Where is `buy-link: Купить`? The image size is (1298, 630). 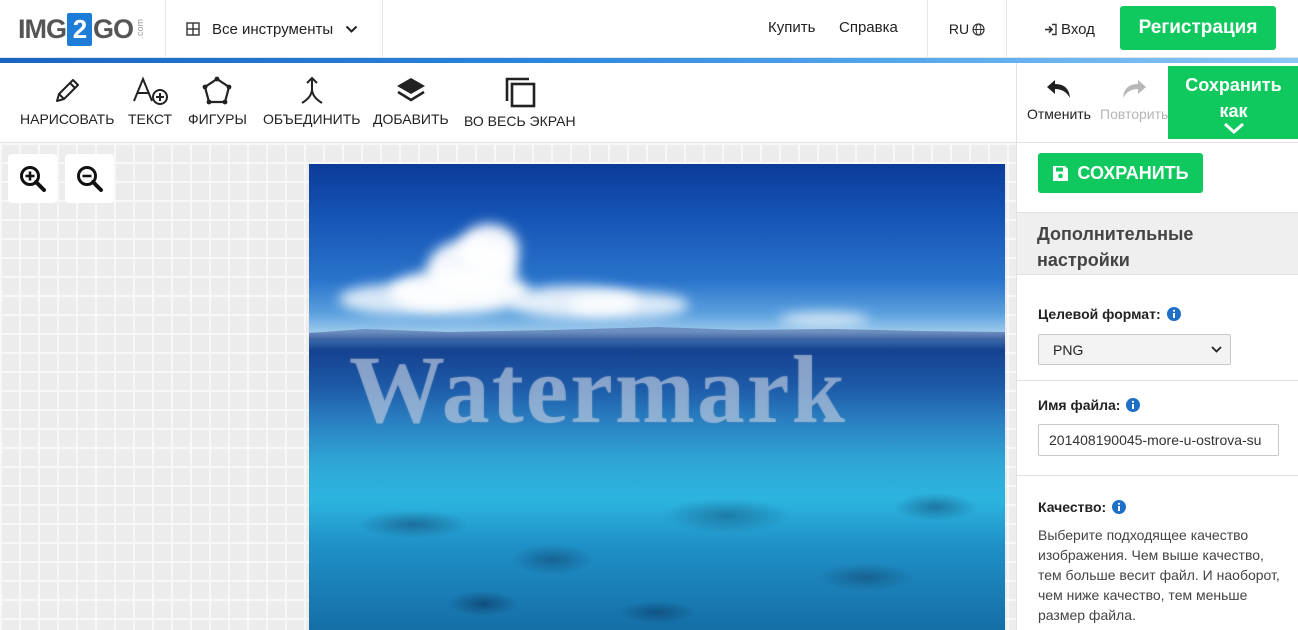 buy-link: Купить is located at coordinates (791, 29).